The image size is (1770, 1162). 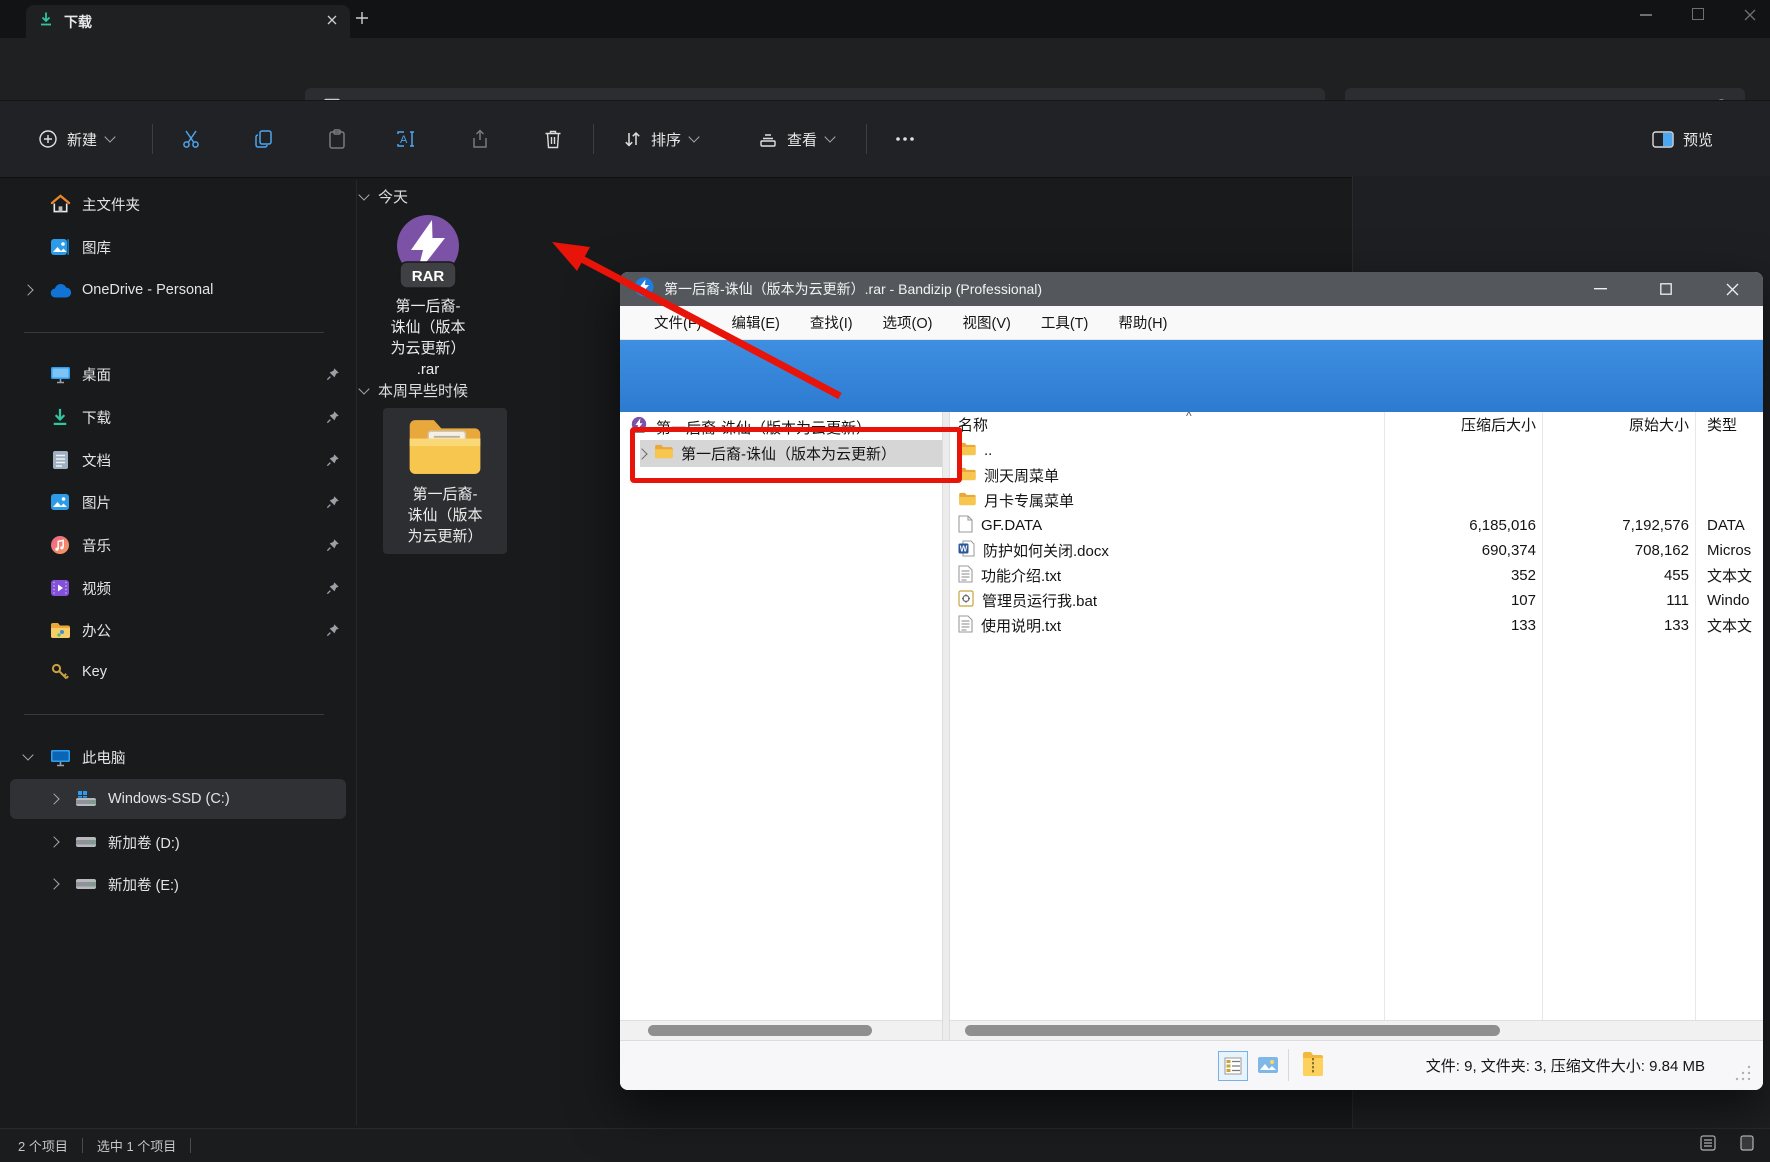 What do you see at coordinates (264, 139) in the screenshot?
I see `copy-button` at bounding box center [264, 139].